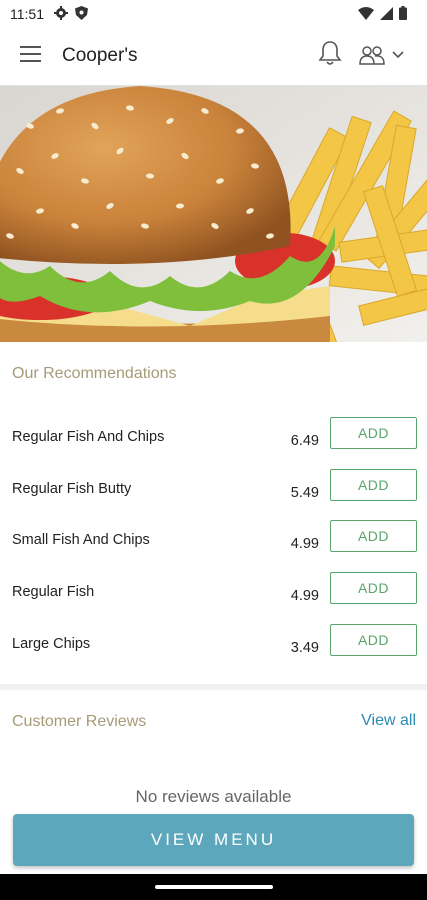  Describe the element at coordinates (386, 55) in the screenshot. I see `account-switcher` at that location.